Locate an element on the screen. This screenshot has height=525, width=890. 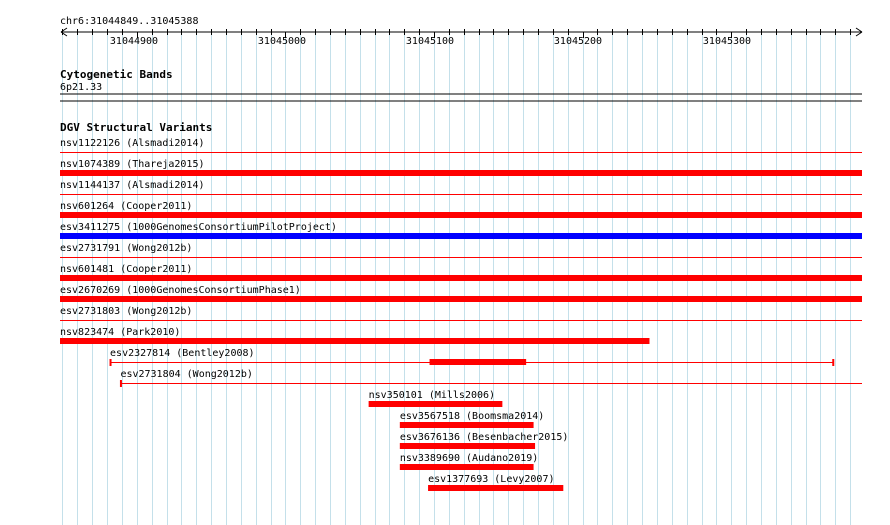
dgv-variant-label: esv2327814 (Bentley2008) is located at coordinates (182, 353).